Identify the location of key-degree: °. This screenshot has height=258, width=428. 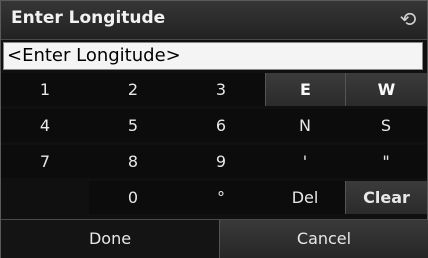
(221, 197).